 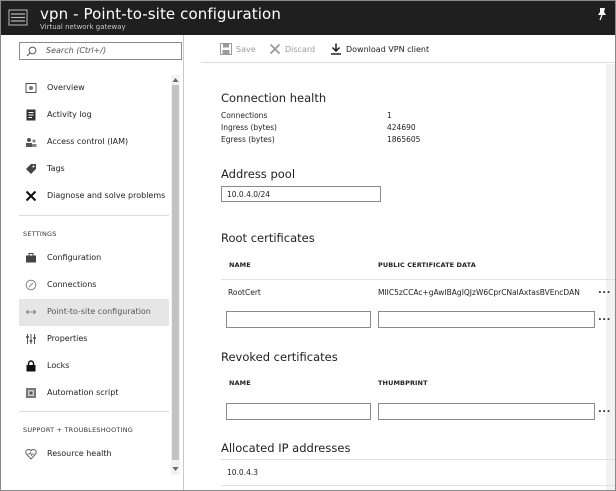 I want to click on sidebar-scrollbar-thumb, so click(x=175, y=272).